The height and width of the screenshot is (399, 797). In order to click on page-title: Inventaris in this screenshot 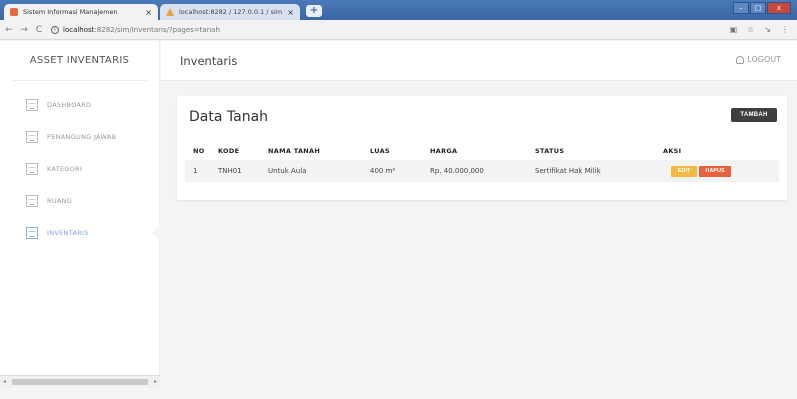, I will do `click(209, 60)`.